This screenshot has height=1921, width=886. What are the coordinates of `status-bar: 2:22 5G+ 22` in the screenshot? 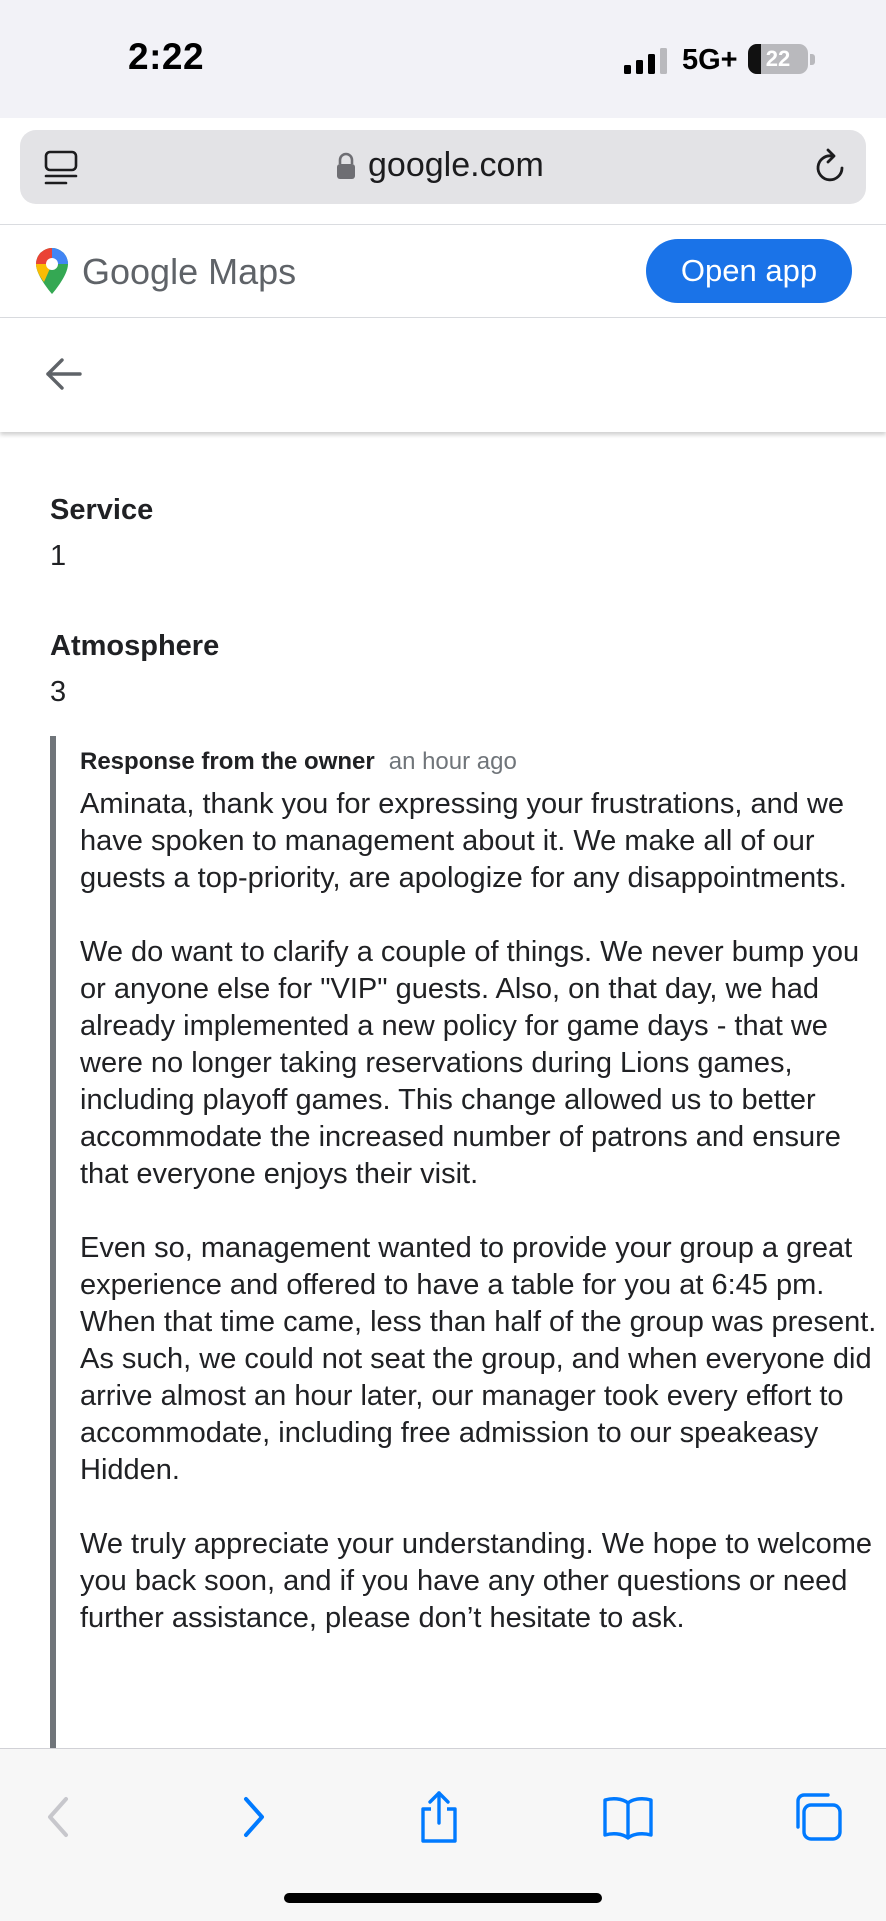 It's located at (443, 59).